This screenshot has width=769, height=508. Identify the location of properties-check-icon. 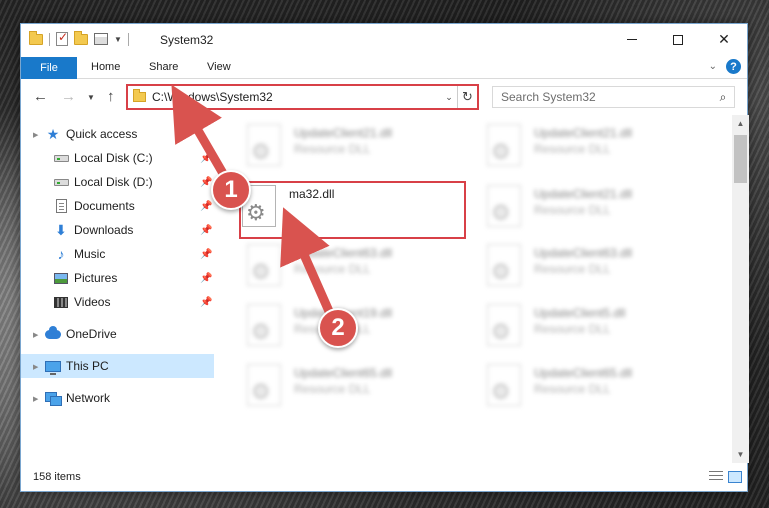
(62, 38).